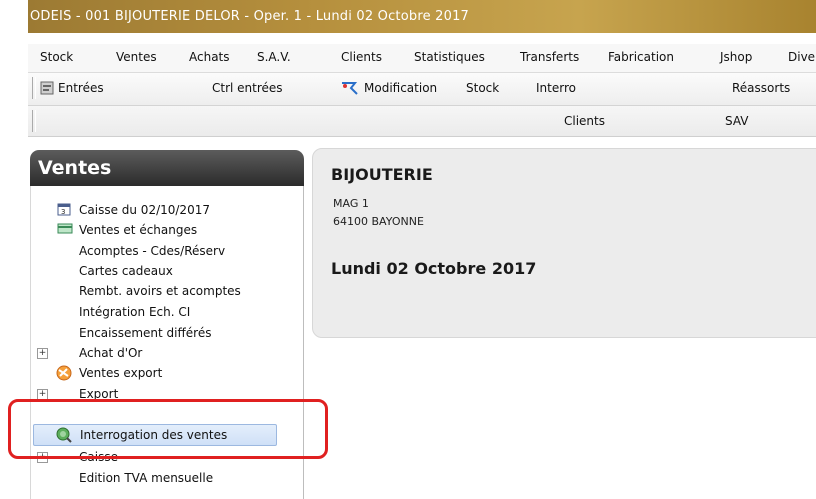 The width and height of the screenshot is (816, 499). What do you see at coordinates (641, 57) in the screenshot?
I see `menu-fabrication: Fabrication` at bounding box center [641, 57].